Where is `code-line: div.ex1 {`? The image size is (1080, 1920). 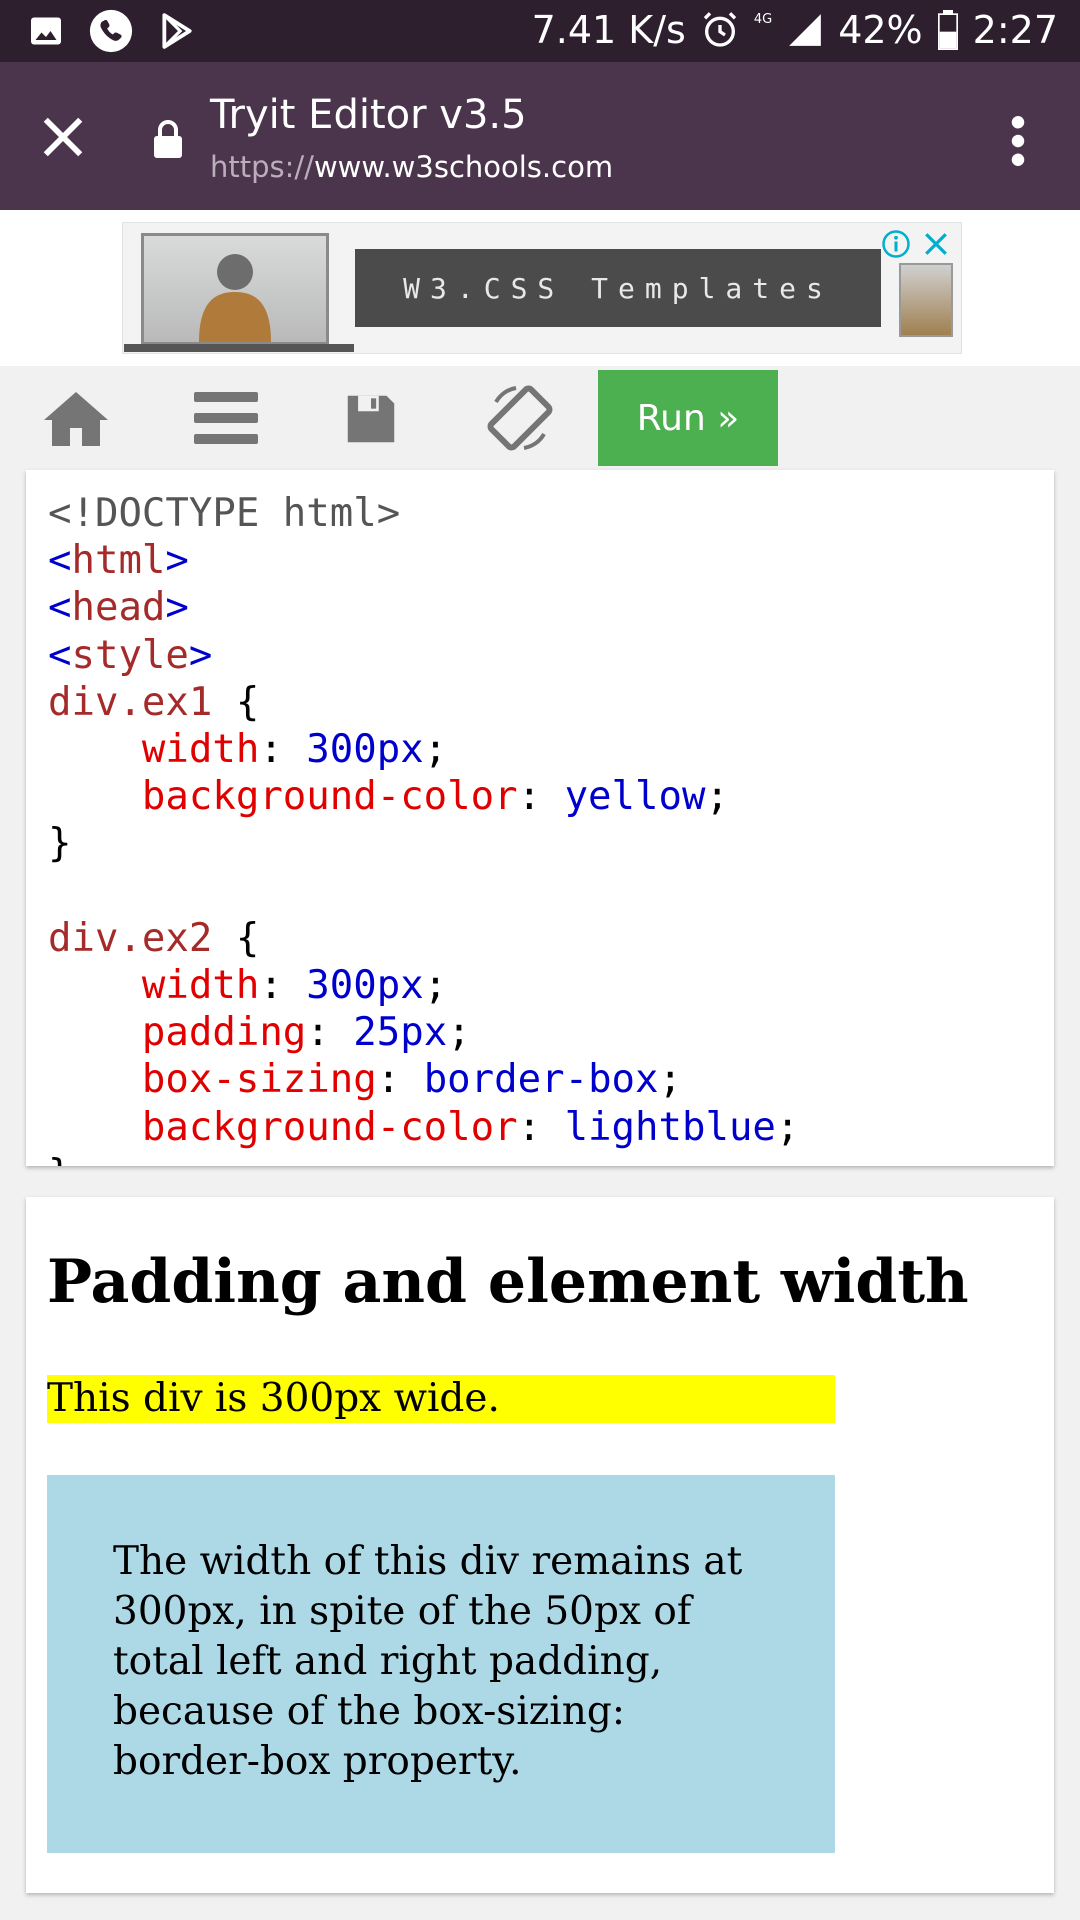
code-line: div.ex1 { is located at coordinates (153, 702).